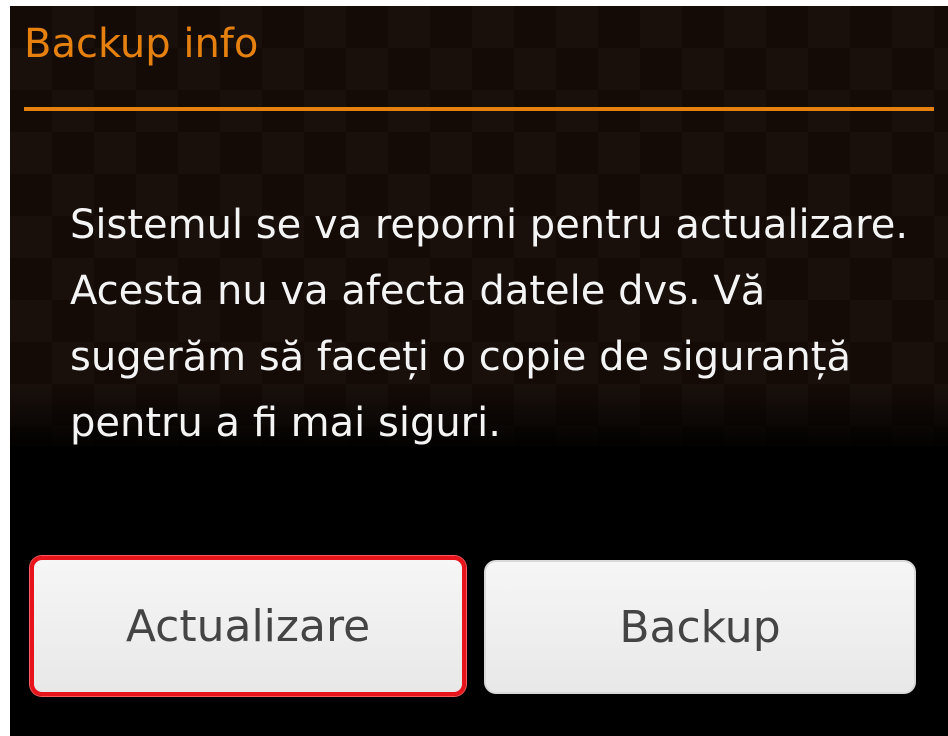 This screenshot has height=736, width=948. I want to click on update-button-label: Actualizare, so click(248, 626).